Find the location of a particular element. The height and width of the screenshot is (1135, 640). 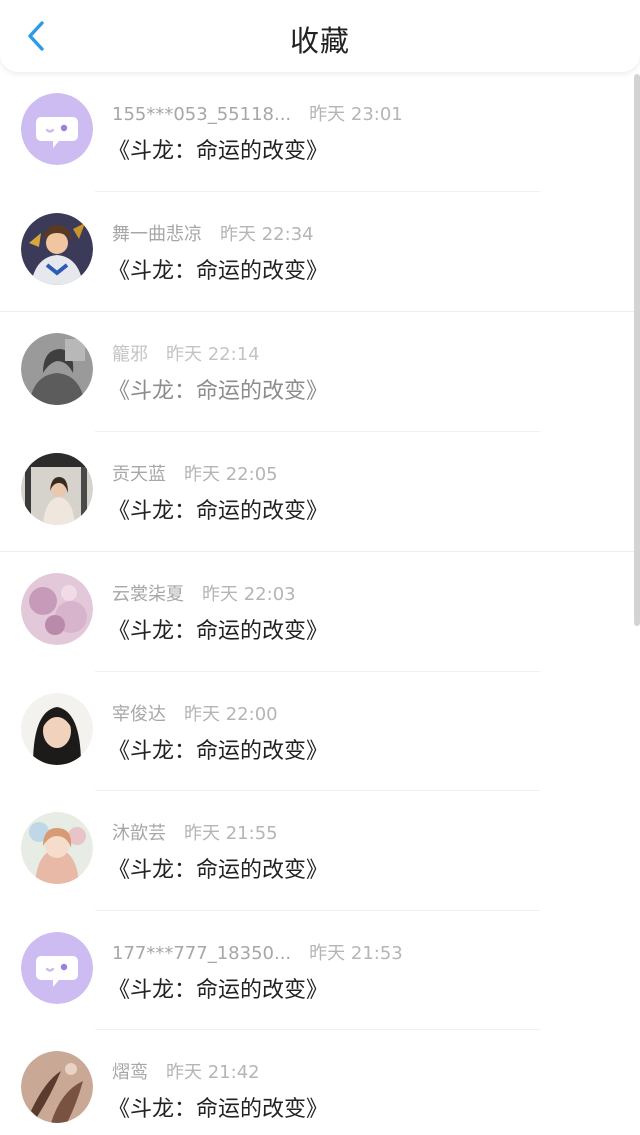

timestamp: 昨天 22:00 is located at coordinates (231, 714).